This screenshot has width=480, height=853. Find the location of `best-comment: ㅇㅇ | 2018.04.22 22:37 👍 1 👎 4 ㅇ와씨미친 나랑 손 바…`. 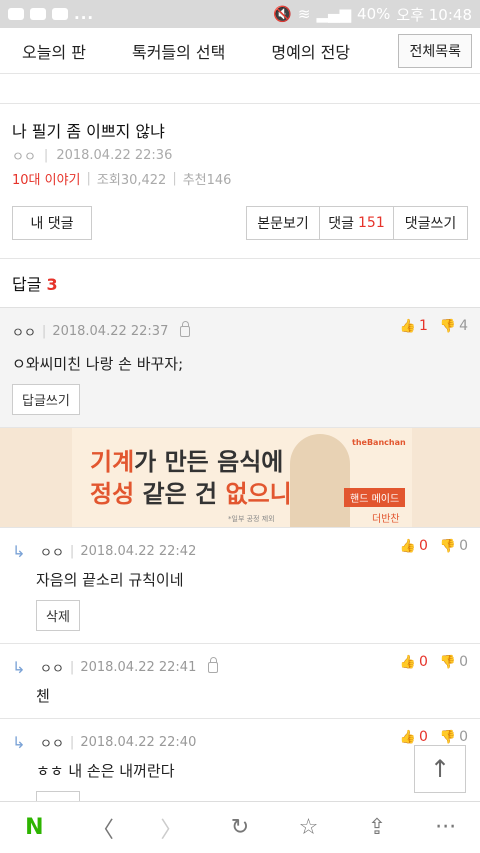

best-comment: ㅇㅇ | 2018.04.22 22:37 👍 1 👎 4 ㅇ와씨미친 나랑 손 바… is located at coordinates (240, 367).